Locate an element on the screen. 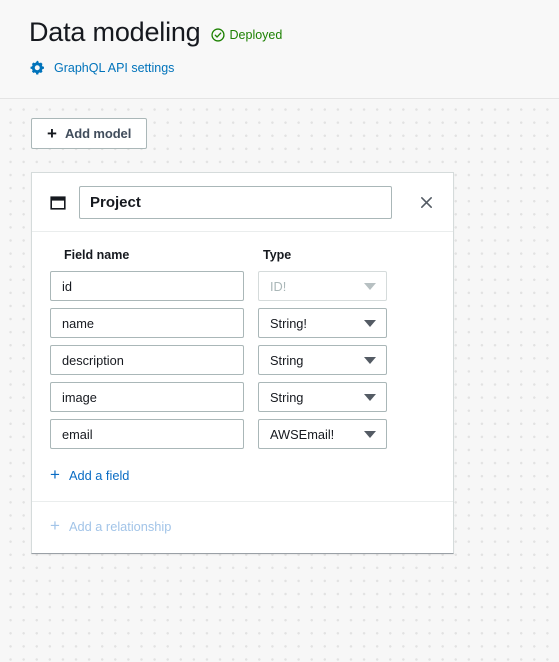 This screenshot has width=559, height=662. check-circle-icon is located at coordinates (217, 35).